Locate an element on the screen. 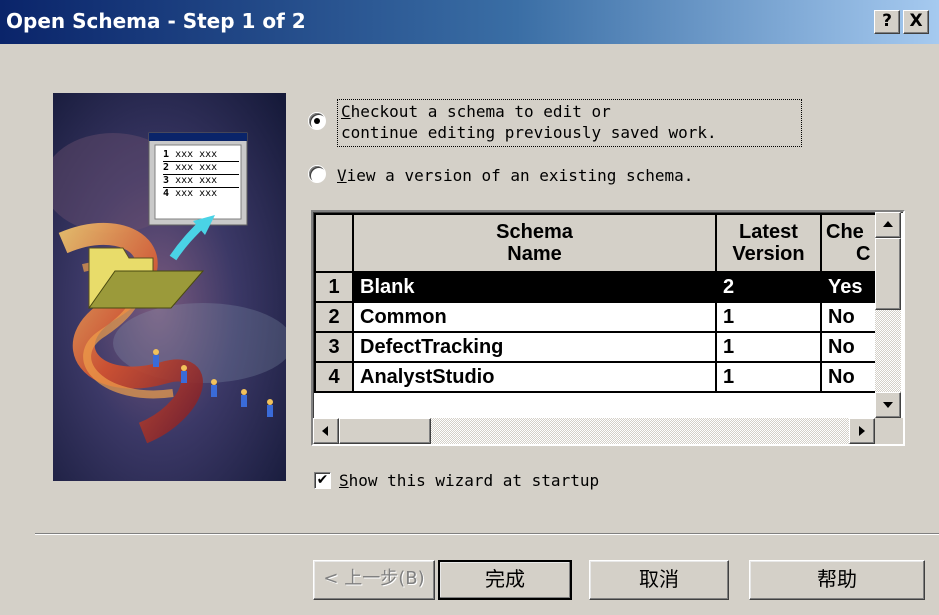  row-number: 3 is located at coordinates (334, 347).